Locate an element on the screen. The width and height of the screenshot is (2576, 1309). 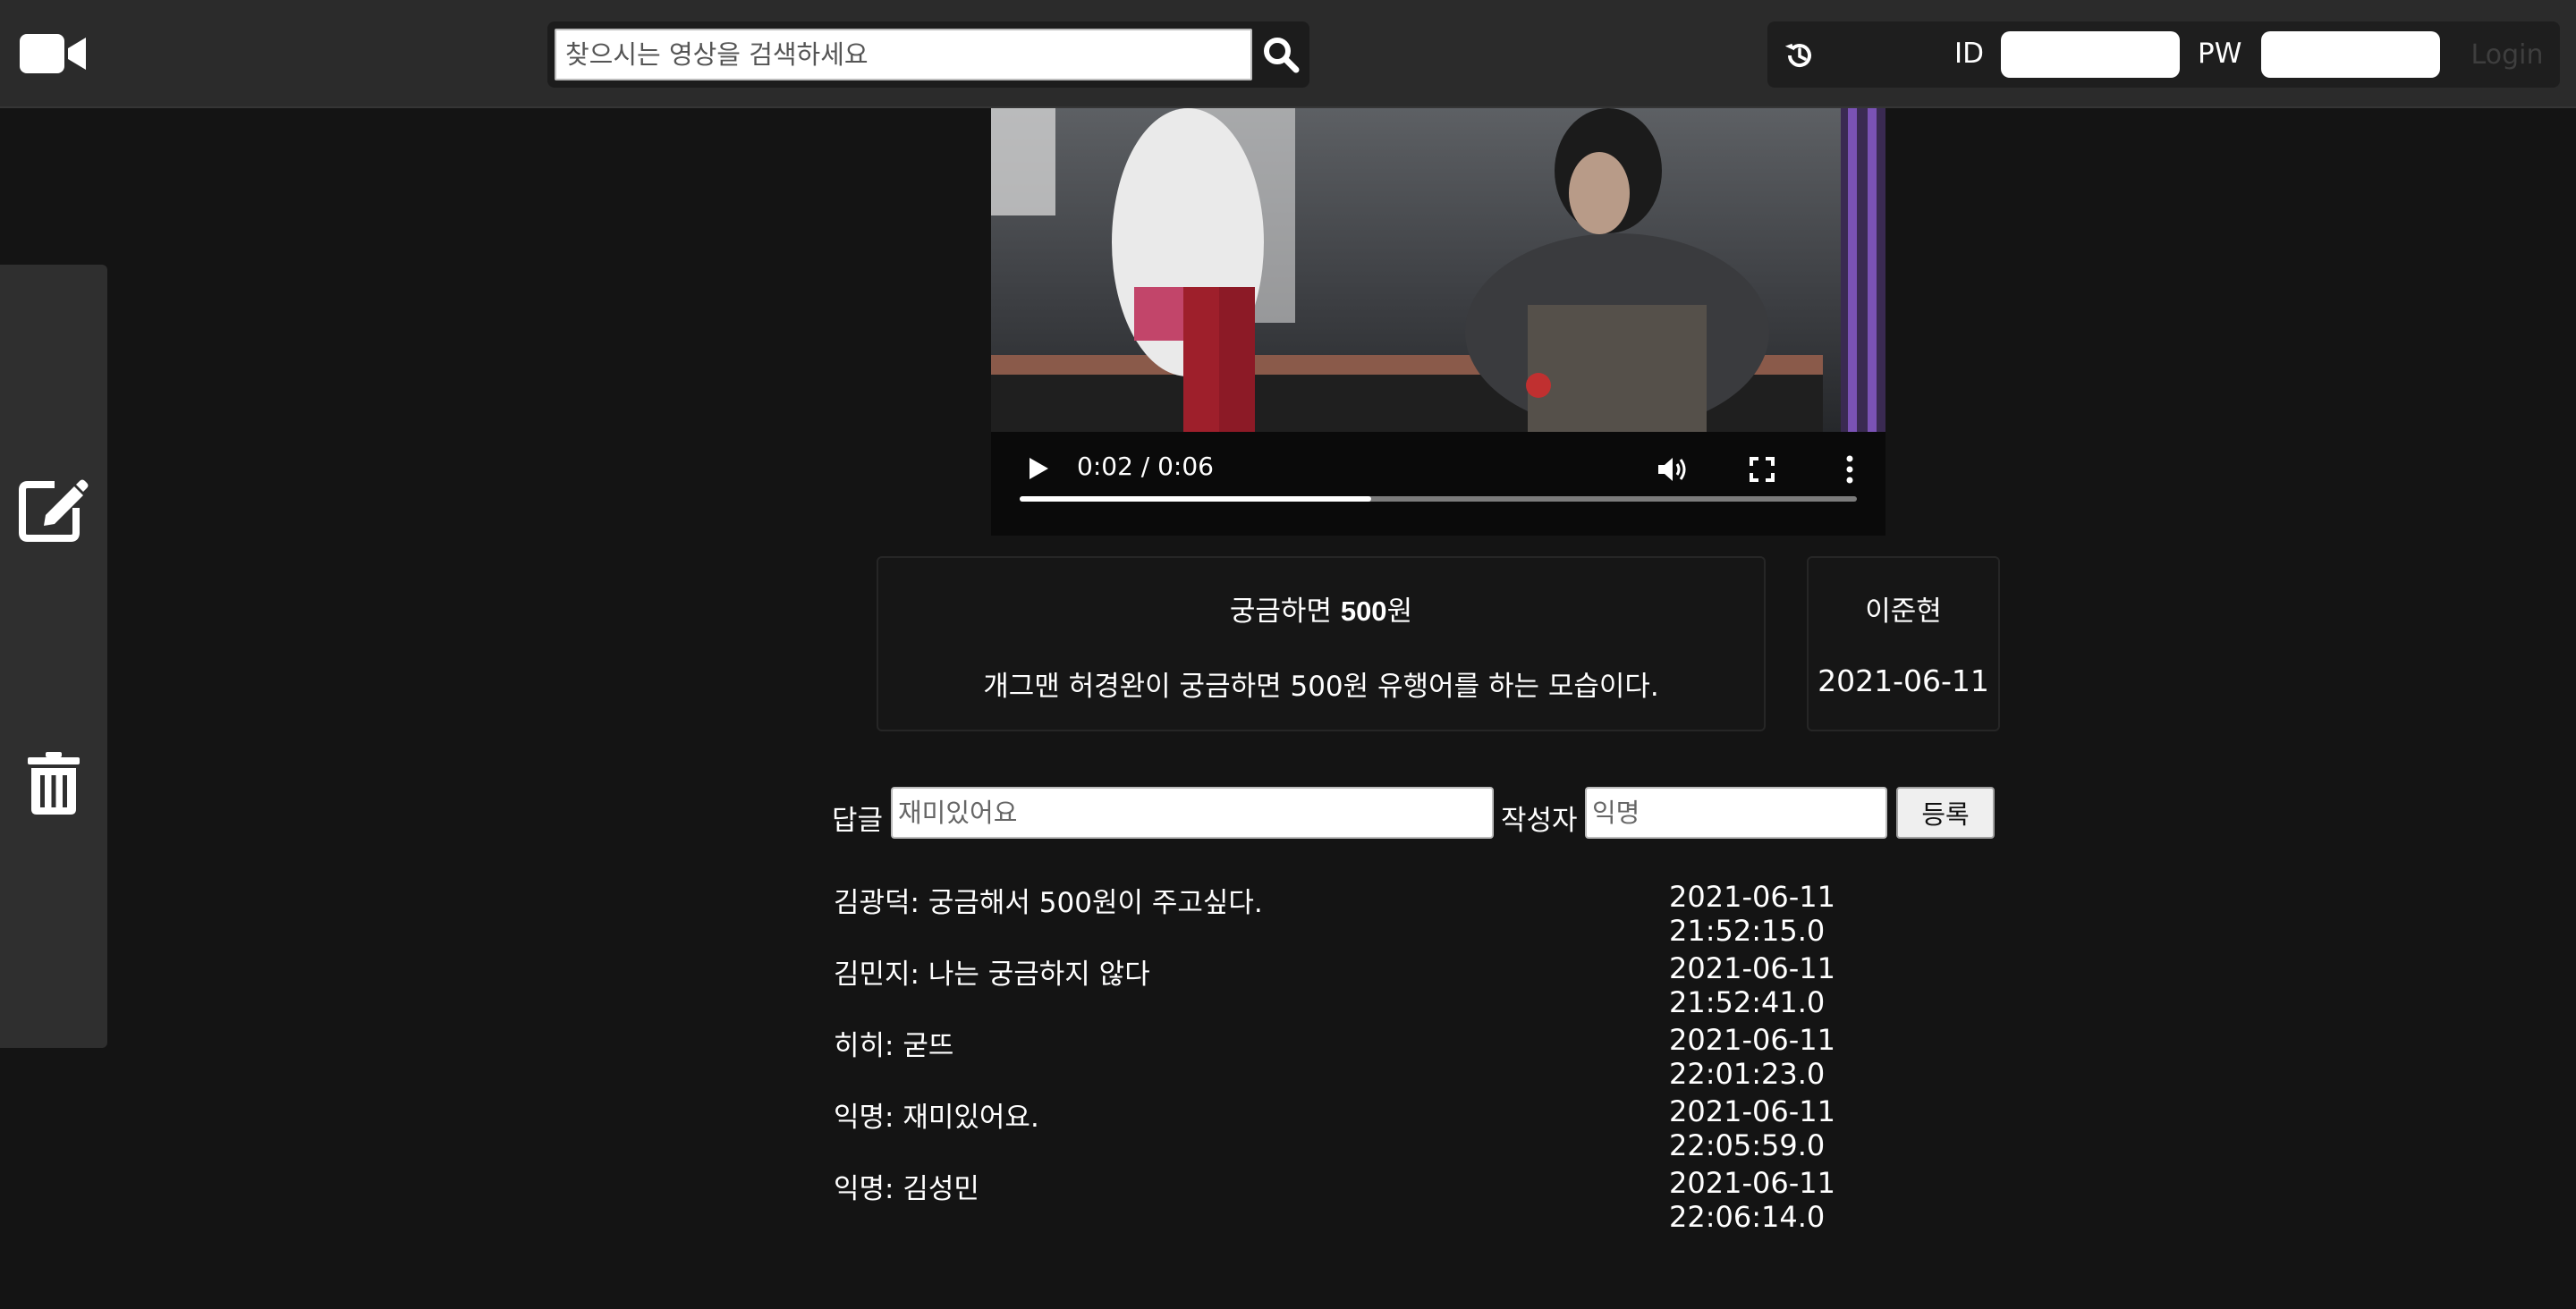
more-options-button is located at coordinates (1850, 469).